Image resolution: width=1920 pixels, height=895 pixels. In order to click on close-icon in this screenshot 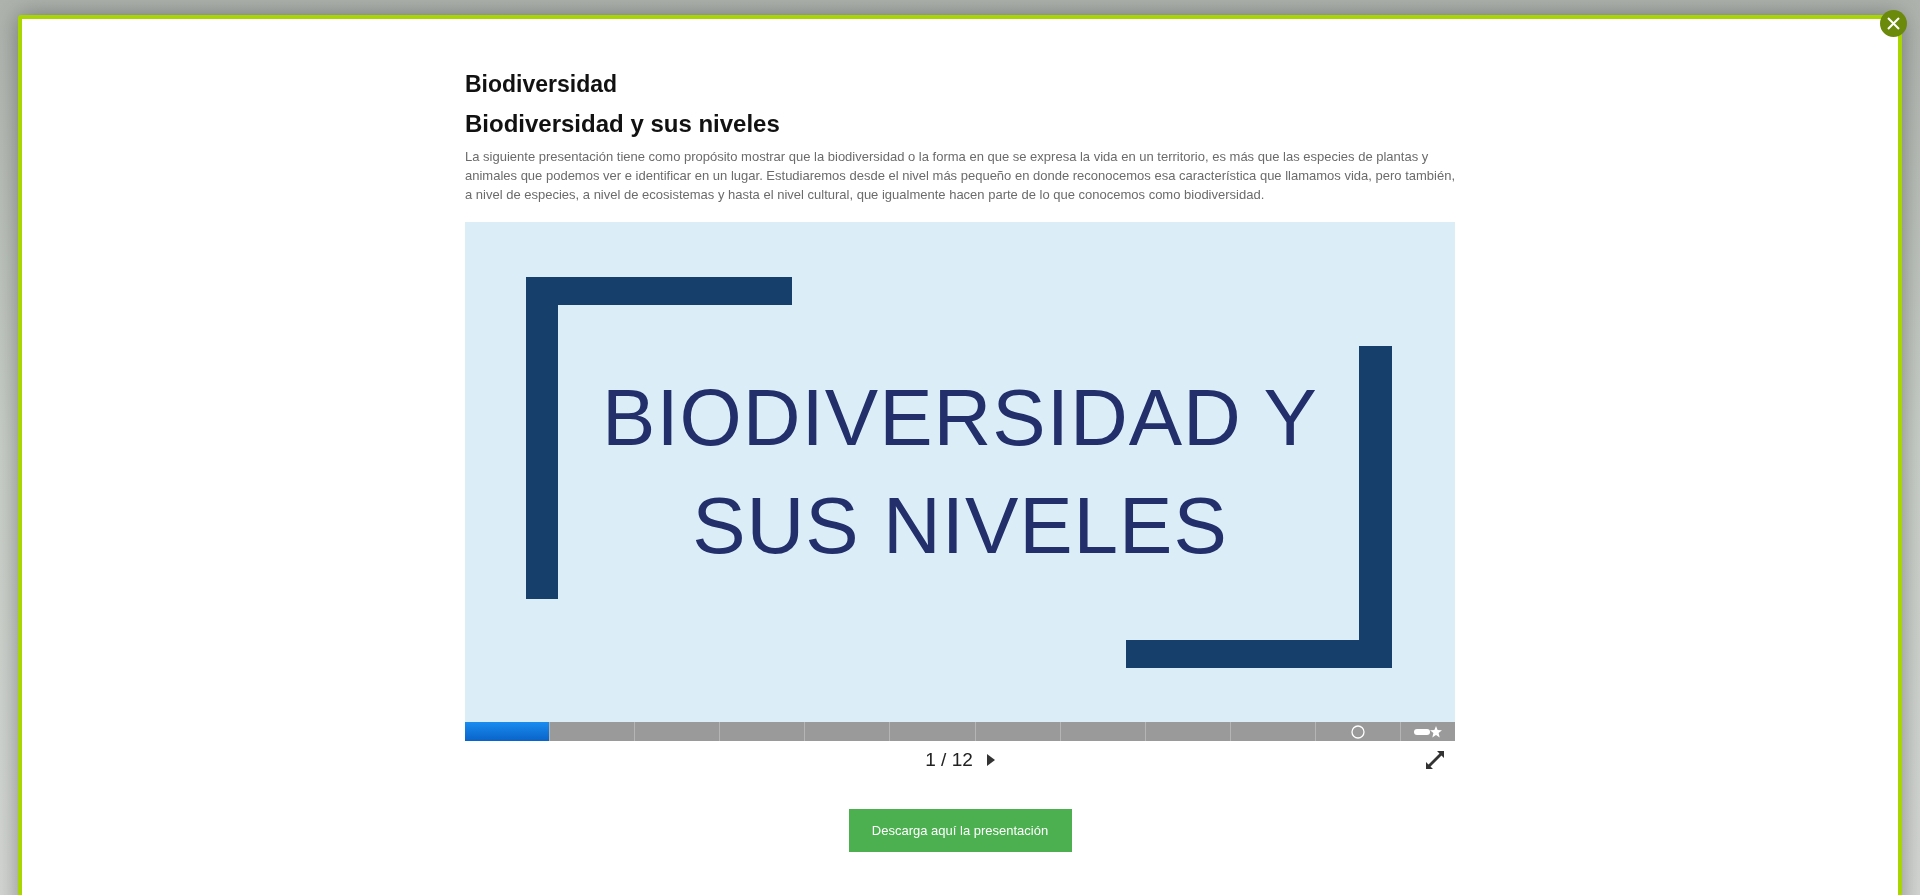, I will do `click(1893, 23)`.